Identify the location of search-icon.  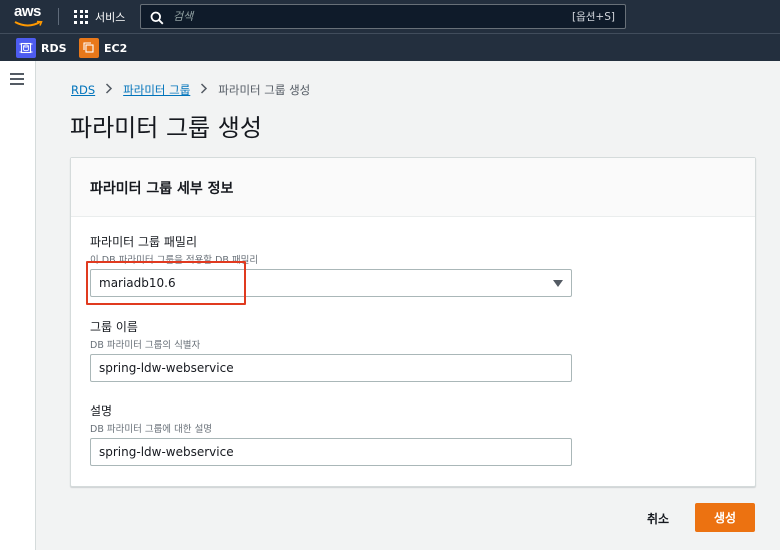
(157, 17).